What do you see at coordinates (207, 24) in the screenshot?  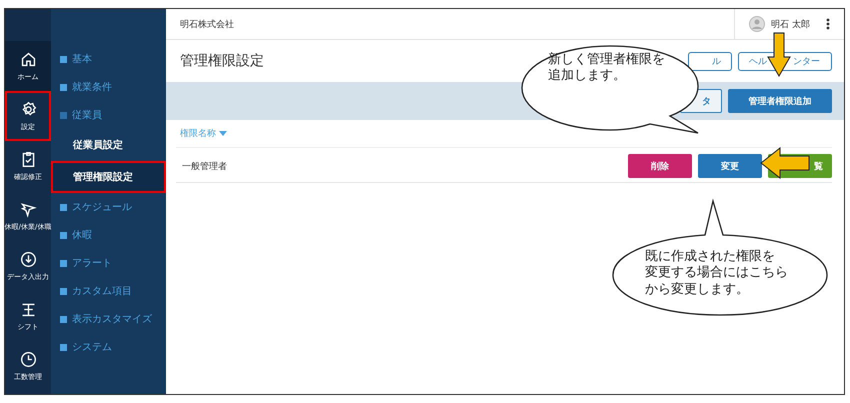 I see `company-name: 明石株式会社` at bounding box center [207, 24].